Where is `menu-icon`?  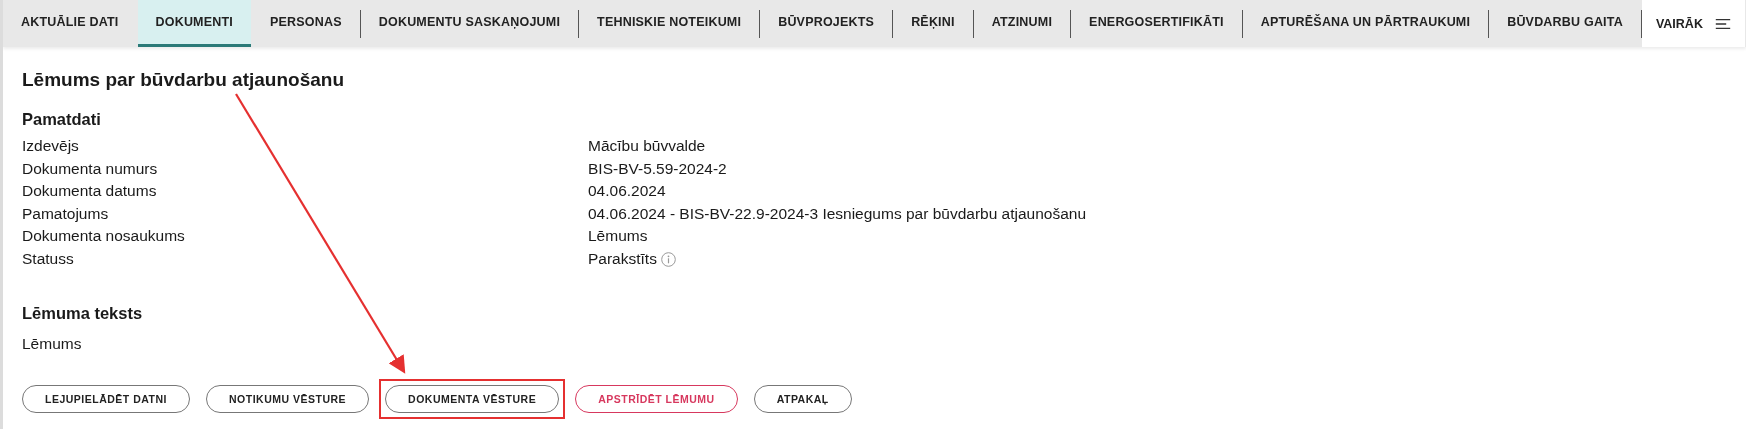 menu-icon is located at coordinates (1722, 23).